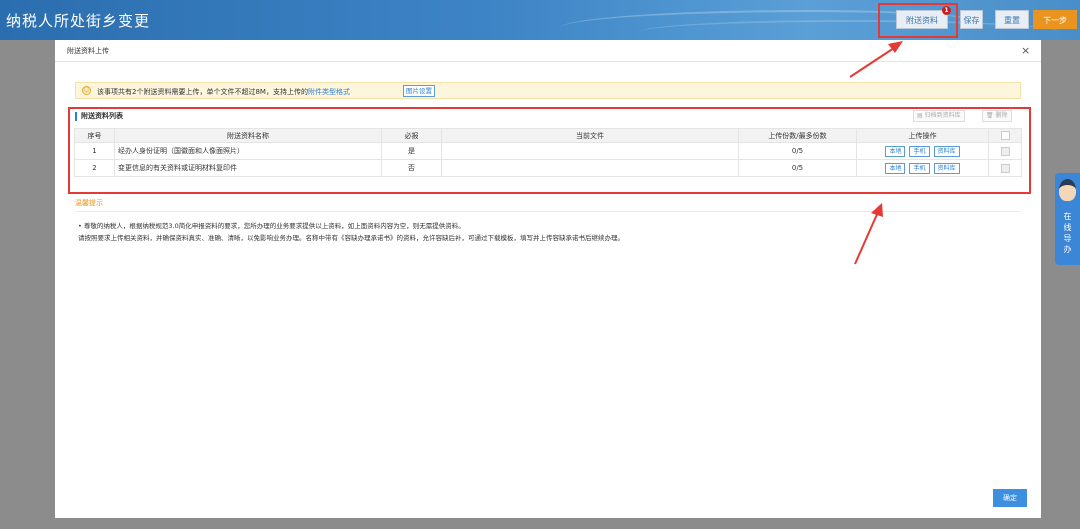 The width and height of the screenshot is (1080, 529). Describe the element at coordinates (877, 210) in the screenshot. I see `arrow-head` at that location.